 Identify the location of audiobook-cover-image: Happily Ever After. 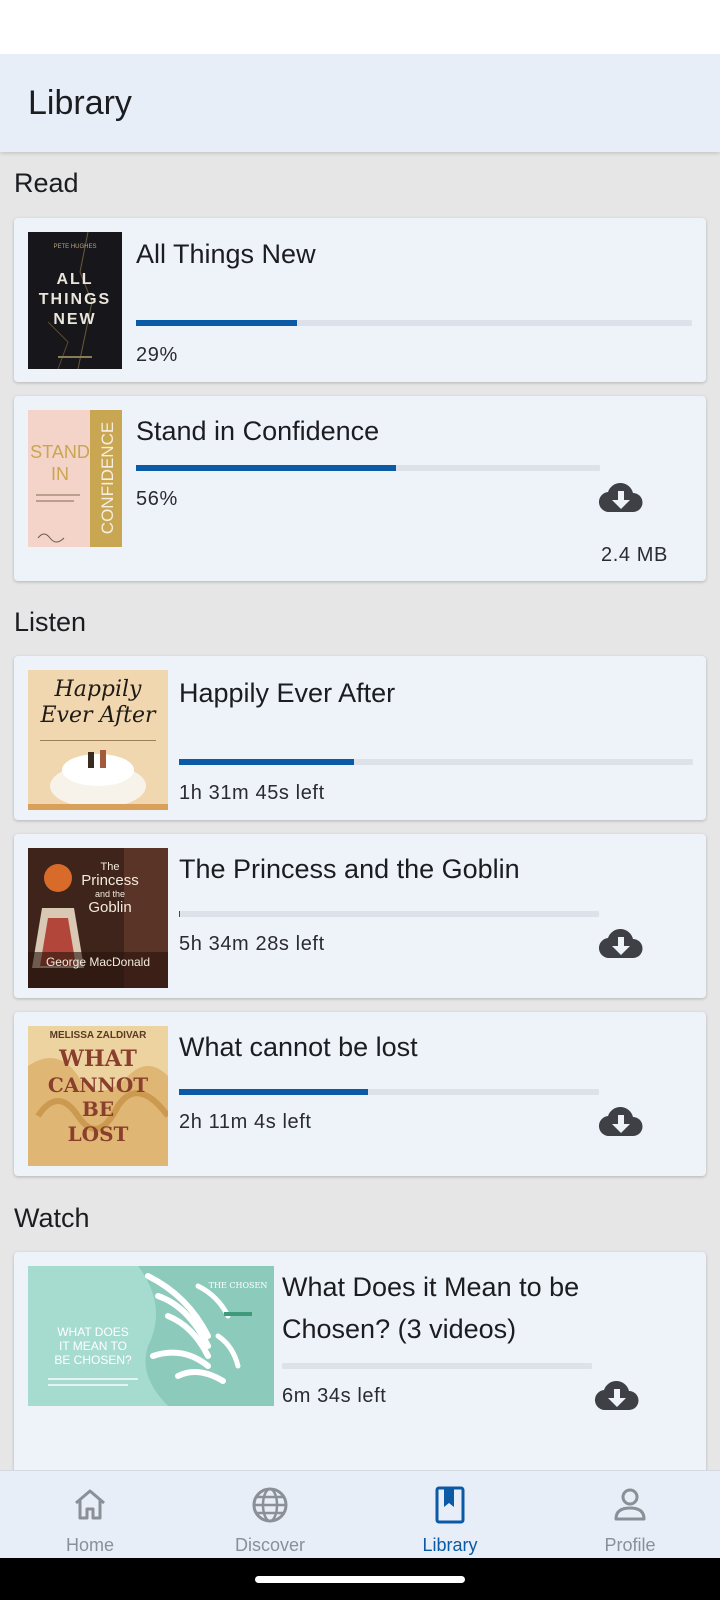
(98, 740).